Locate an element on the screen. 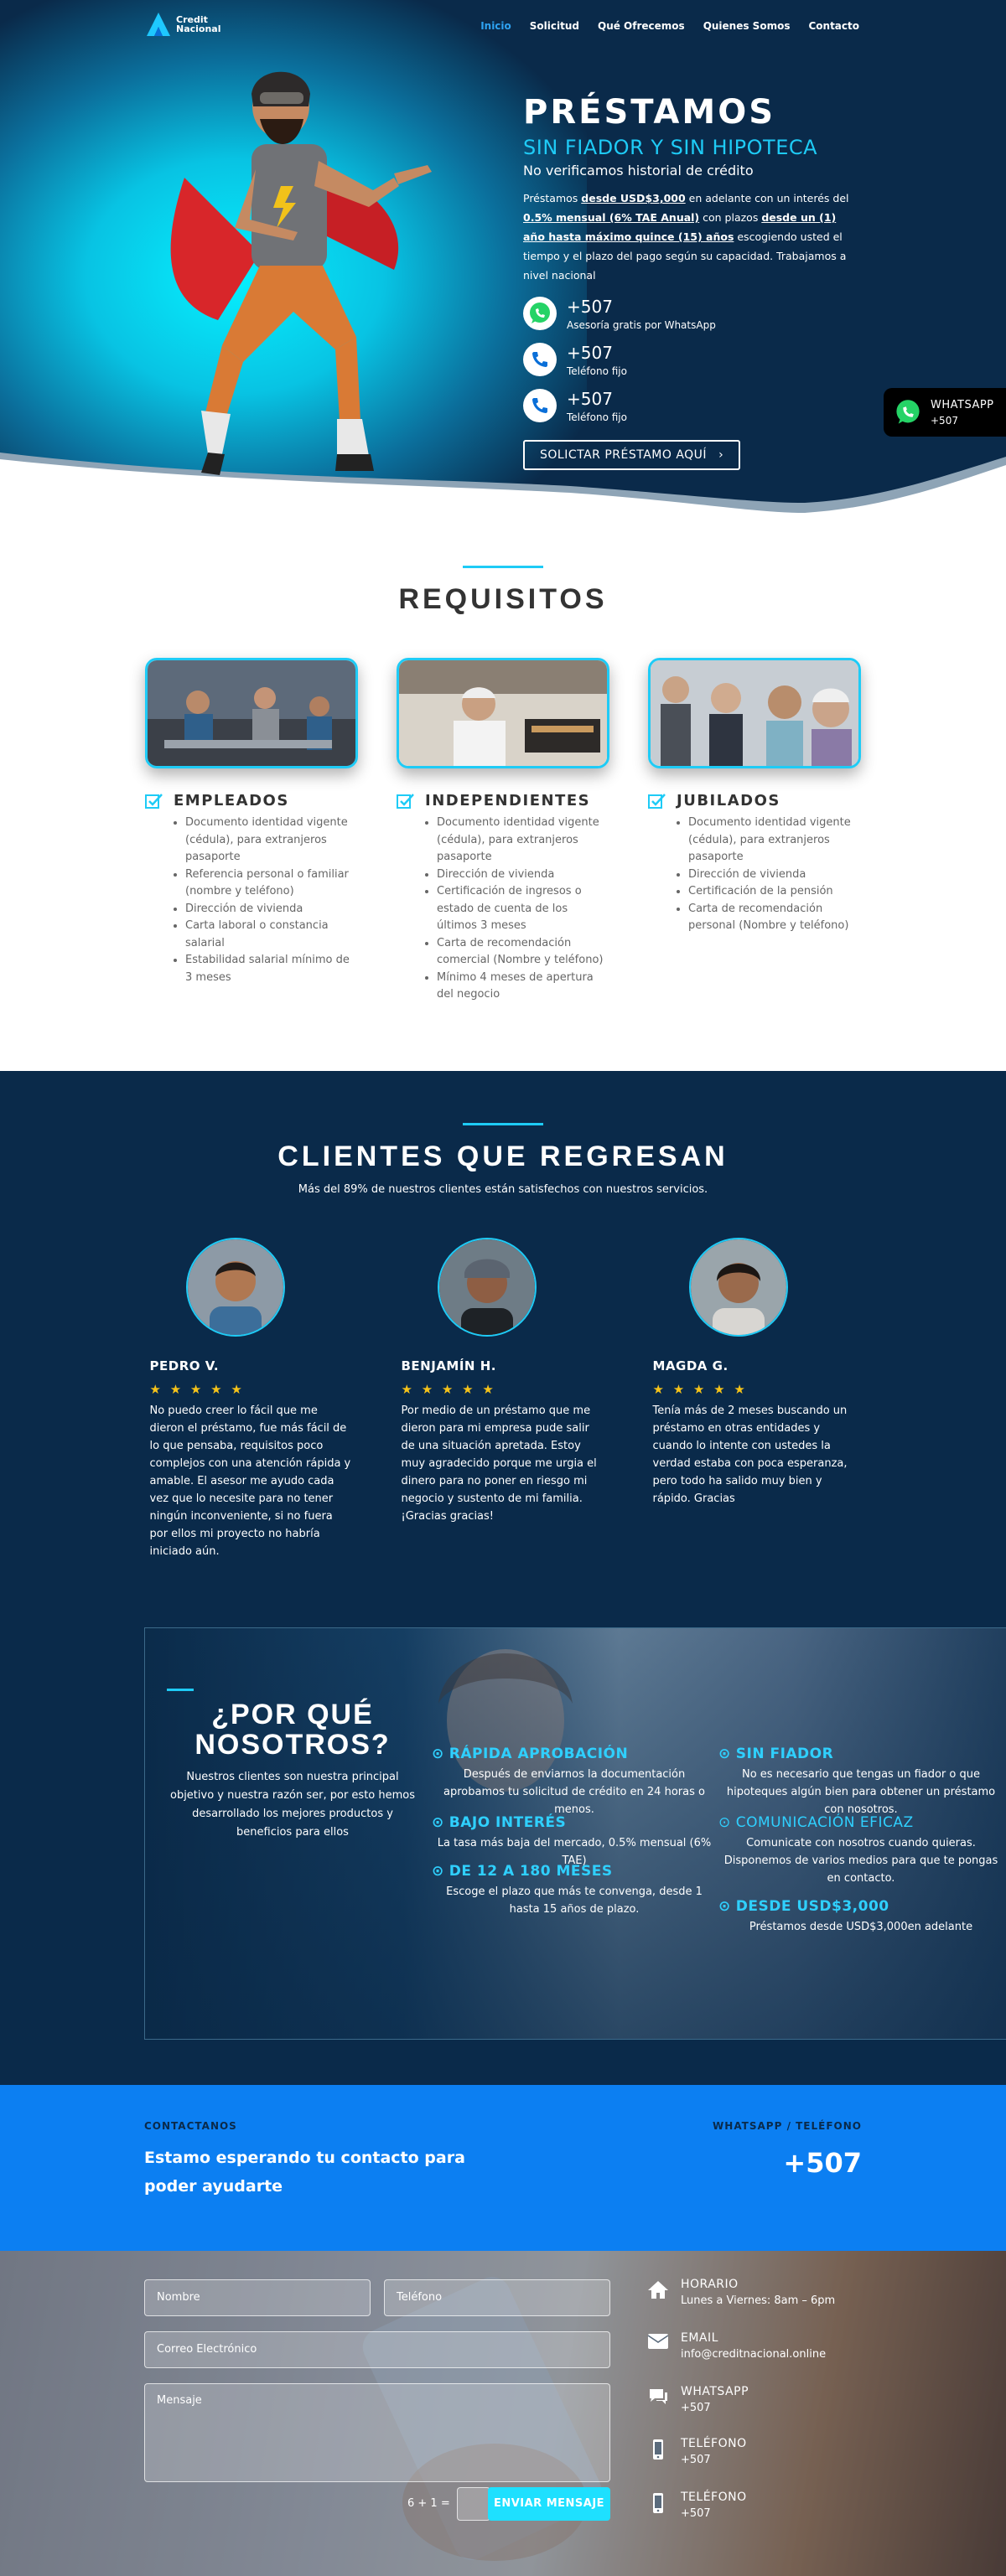 The image size is (1006, 2576). whatsapp-floating-button: WHATSAPP +507 is located at coordinates (945, 412).